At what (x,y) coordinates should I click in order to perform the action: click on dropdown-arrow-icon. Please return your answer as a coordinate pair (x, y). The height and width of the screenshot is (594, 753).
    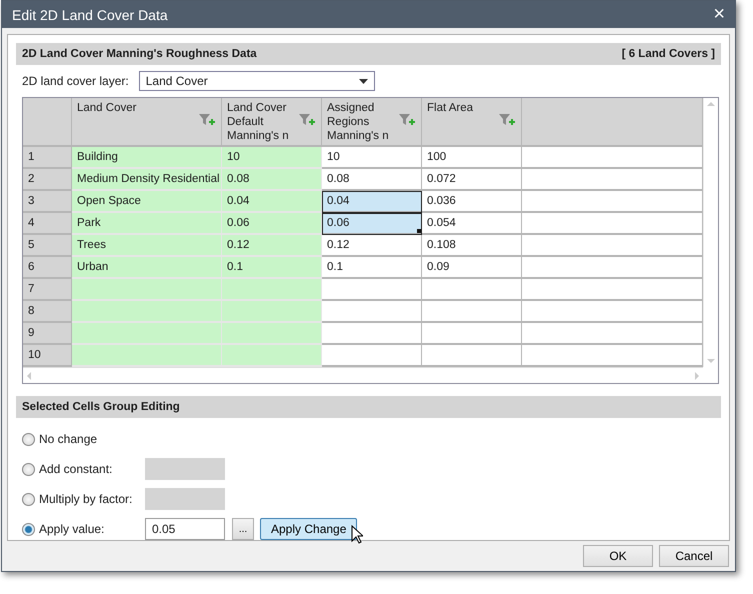
    Looking at the image, I should click on (363, 81).